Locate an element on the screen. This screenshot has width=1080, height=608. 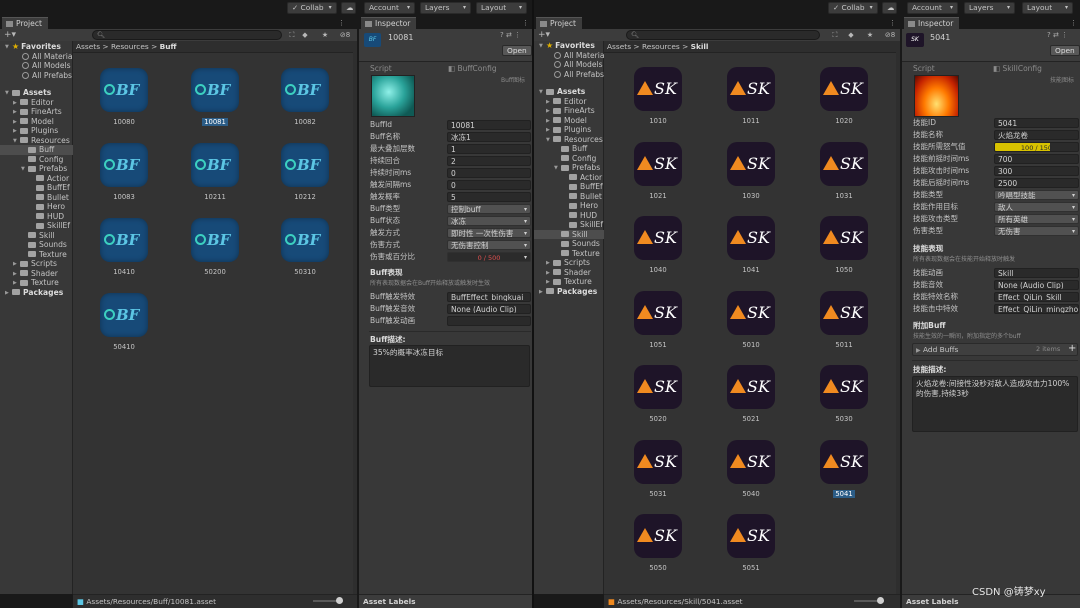
assets-node: ▼ Assets is located at coordinates (562, 92).